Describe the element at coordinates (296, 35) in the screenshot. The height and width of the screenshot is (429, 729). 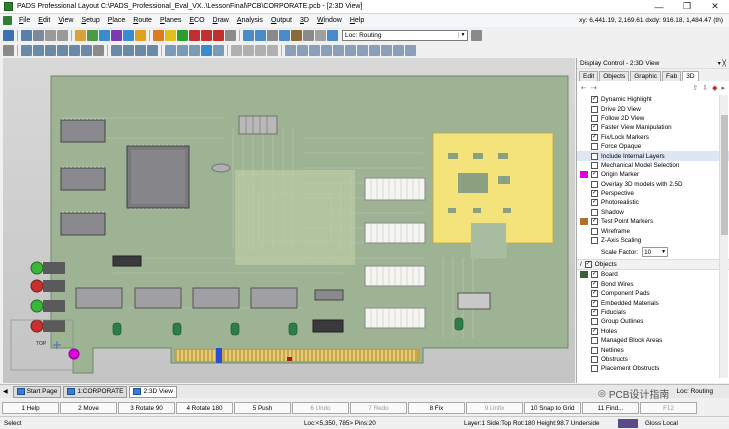
I see `lock-icon` at that location.